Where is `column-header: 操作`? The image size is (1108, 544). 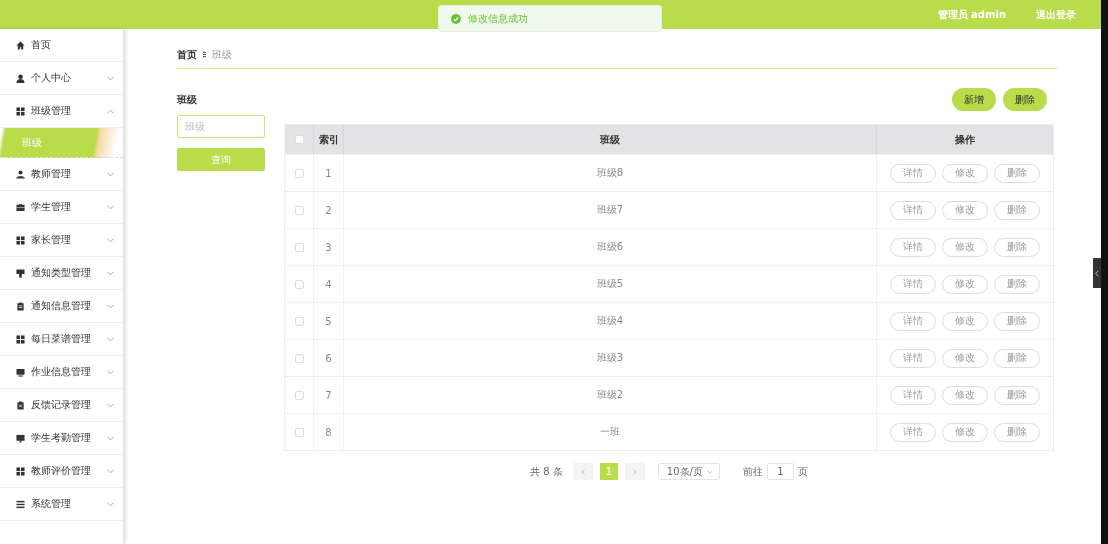
column-header: 操作 is located at coordinates (965, 139).